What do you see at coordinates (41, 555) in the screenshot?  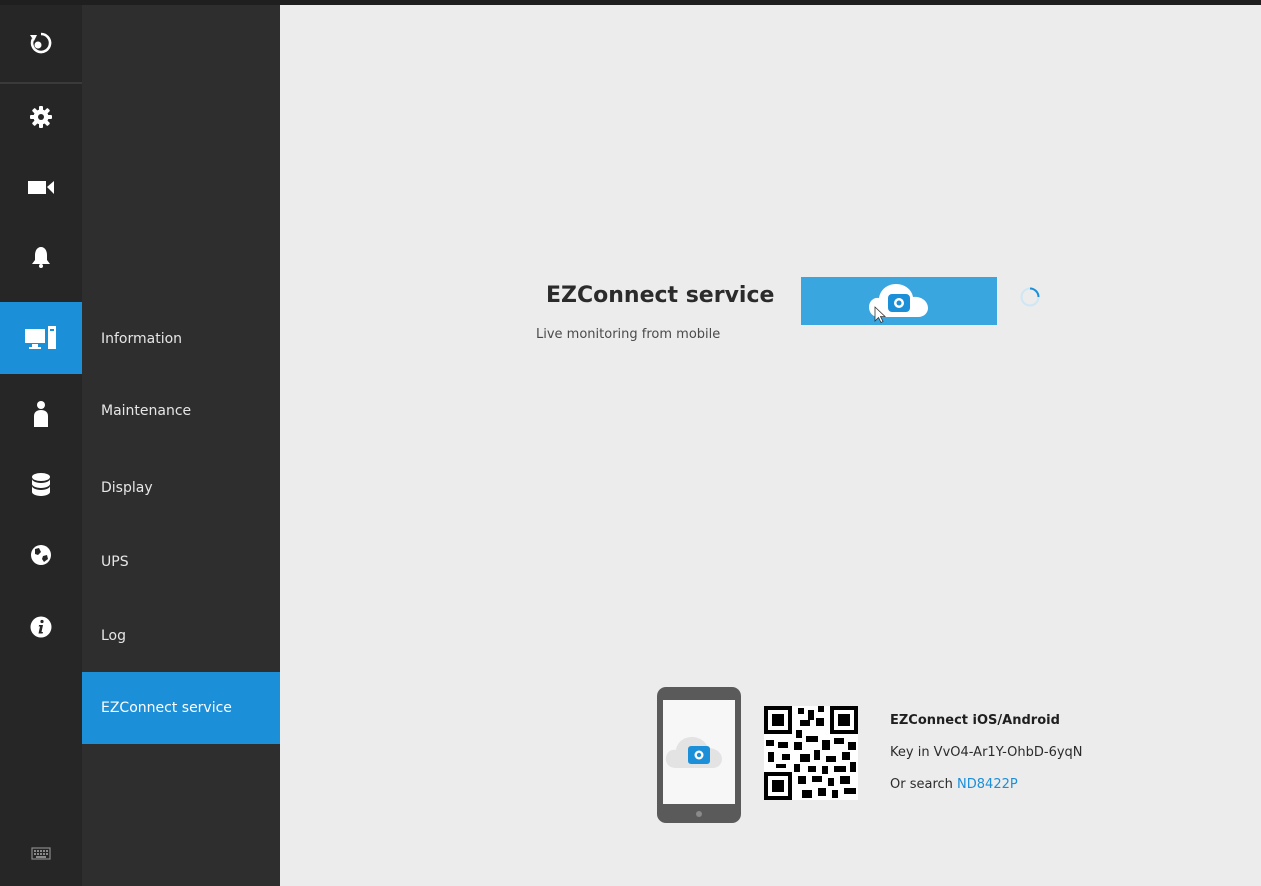 I see `network-icon` at bounding box center [41, 555].